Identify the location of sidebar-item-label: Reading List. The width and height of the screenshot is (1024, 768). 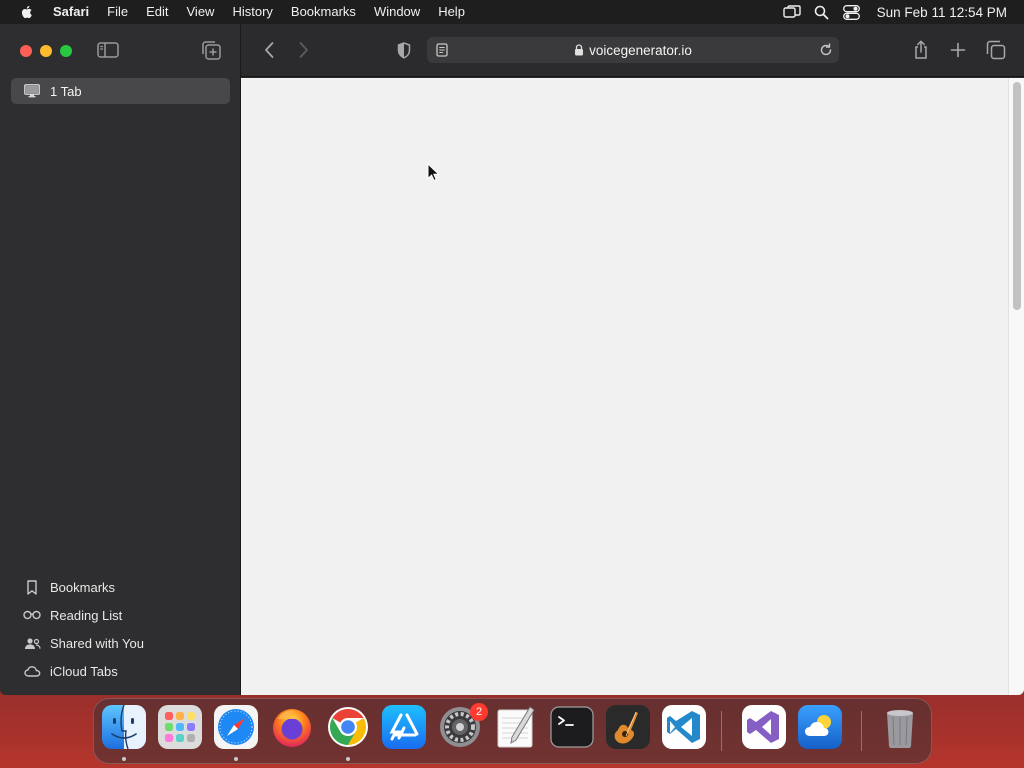
(86, 615).